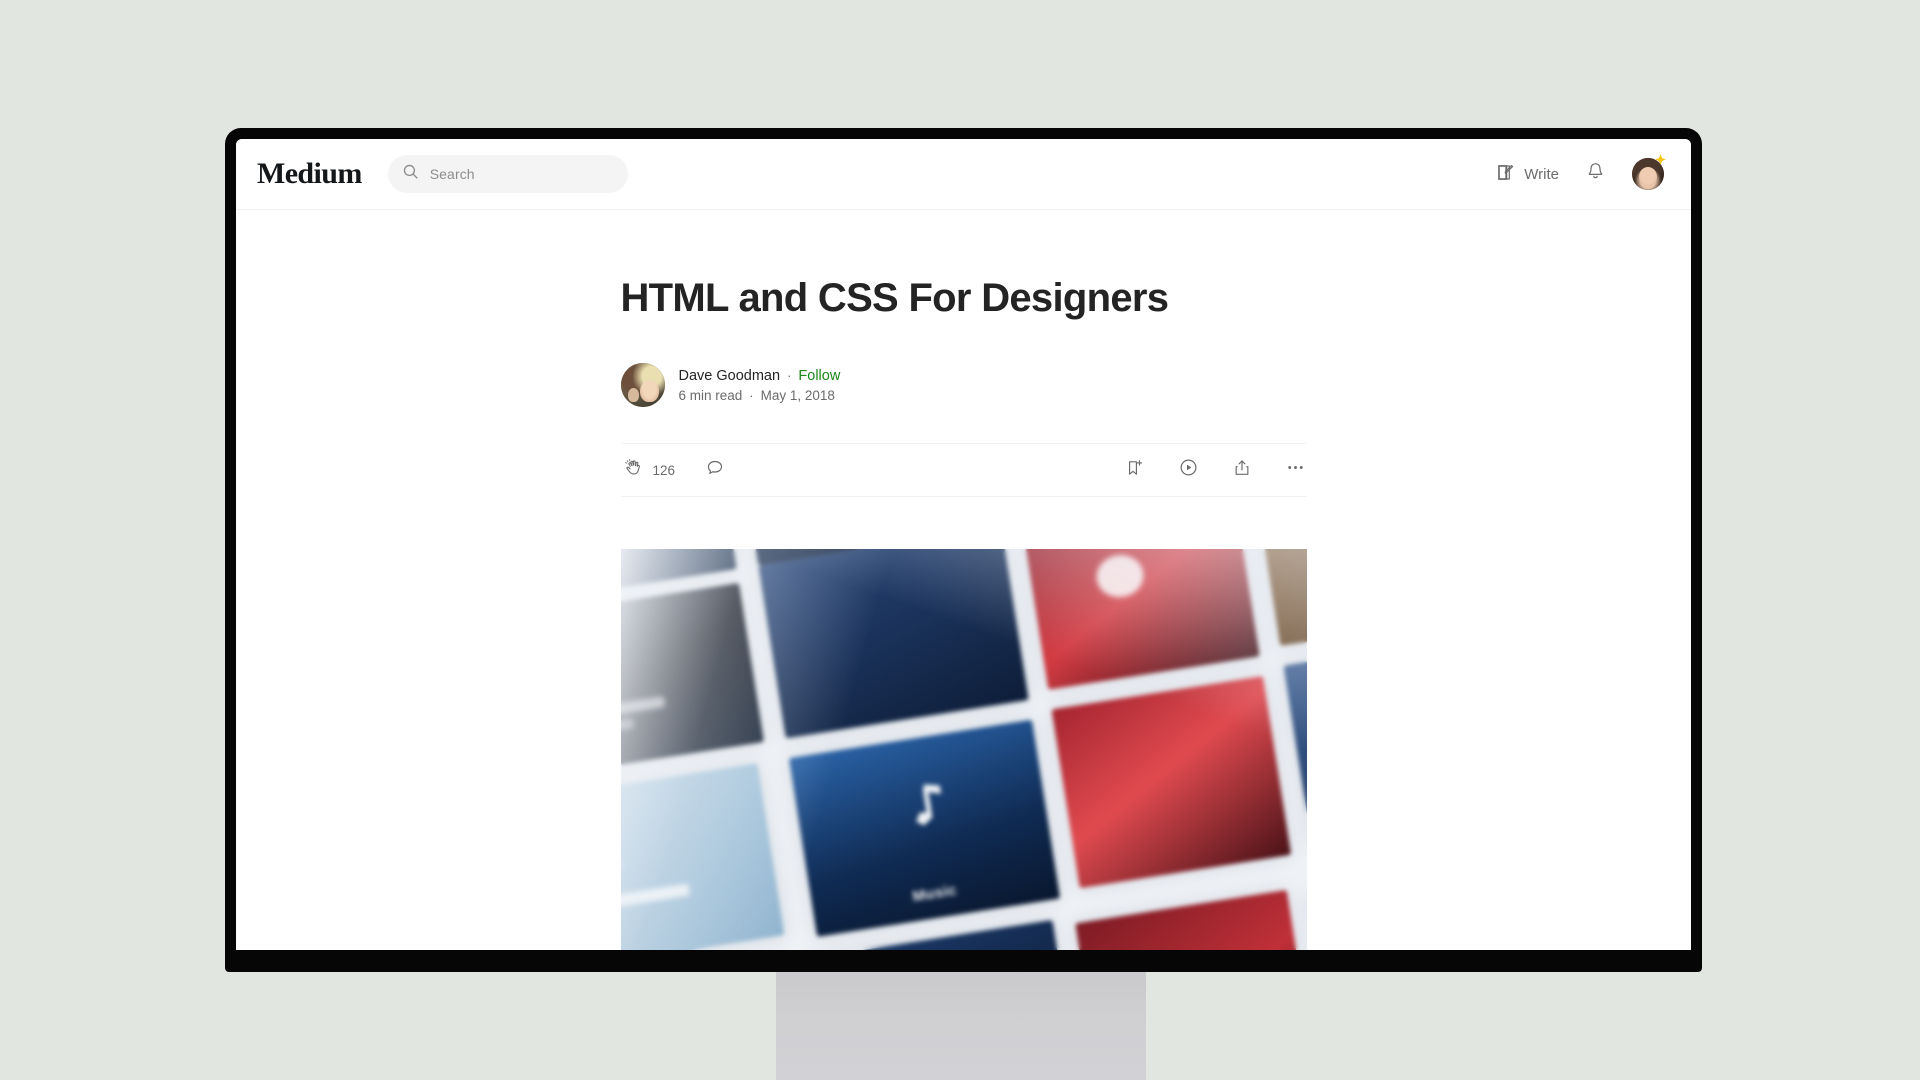 The width and height of the screenshot is (1920, 1080). I want to click on article-action-bar: 126, so click(963, 470).